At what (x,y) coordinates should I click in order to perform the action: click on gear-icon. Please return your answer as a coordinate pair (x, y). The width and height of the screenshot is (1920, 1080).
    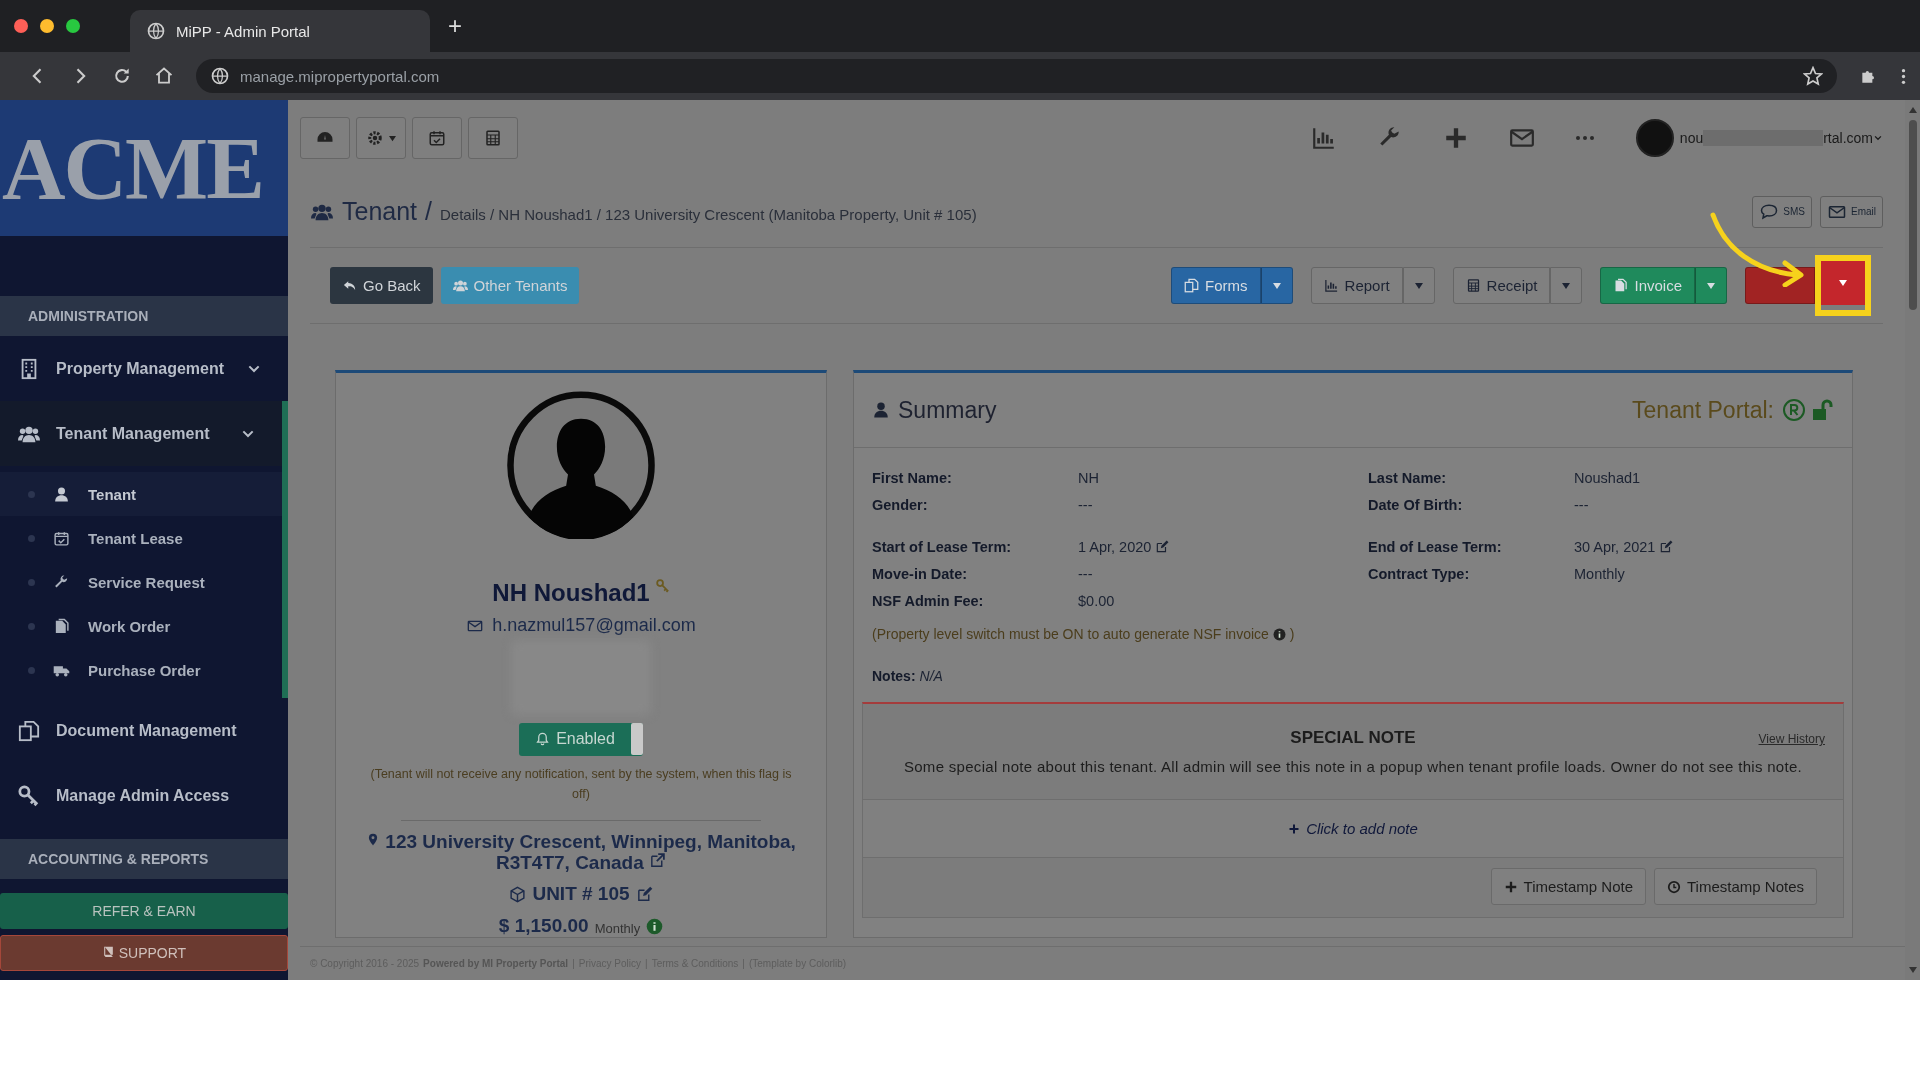
    Looking at the image, I should click on (374, 138).